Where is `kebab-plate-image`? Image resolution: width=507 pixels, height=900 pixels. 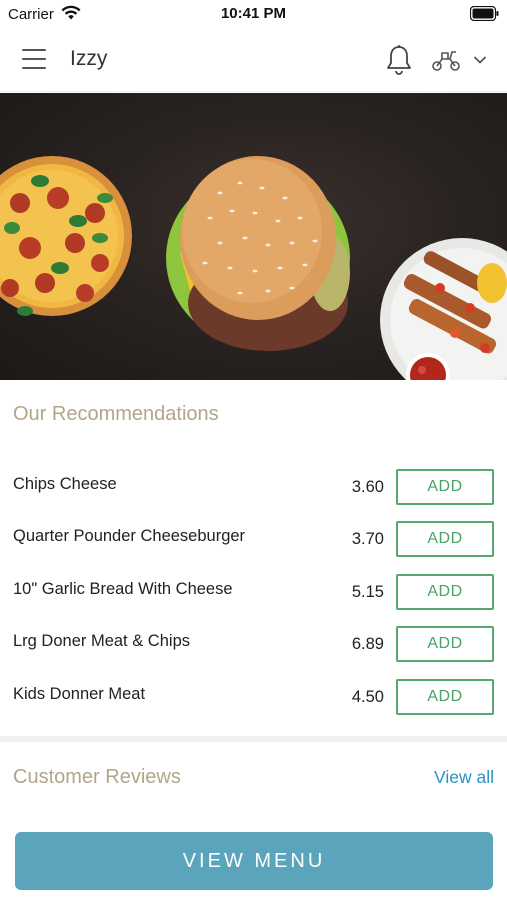
kebab-plate-image is located at coordinates (443, 309).